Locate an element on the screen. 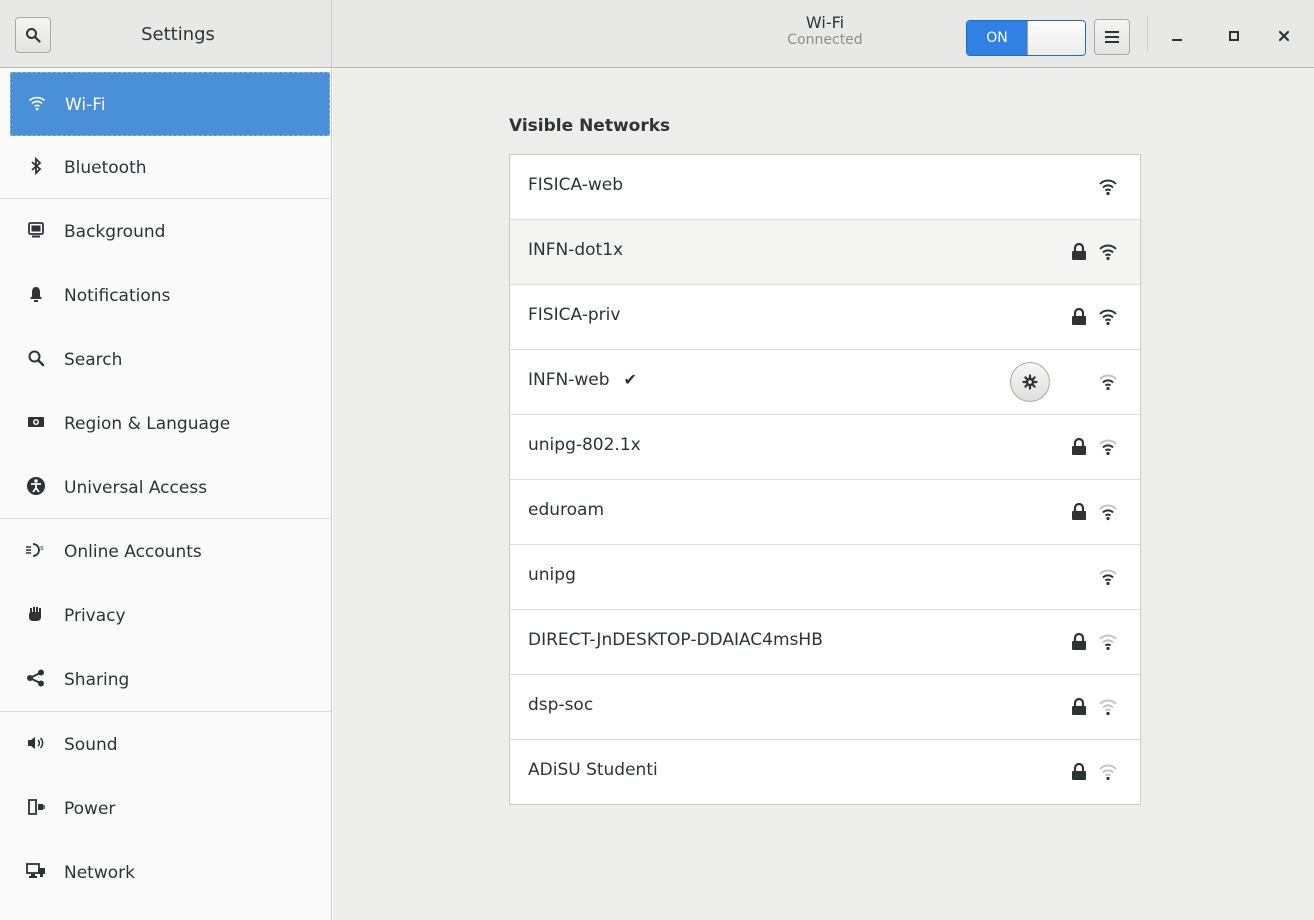  header-bar: Settings Wi-Fi Connected ON is located at coordinates (657, 34).